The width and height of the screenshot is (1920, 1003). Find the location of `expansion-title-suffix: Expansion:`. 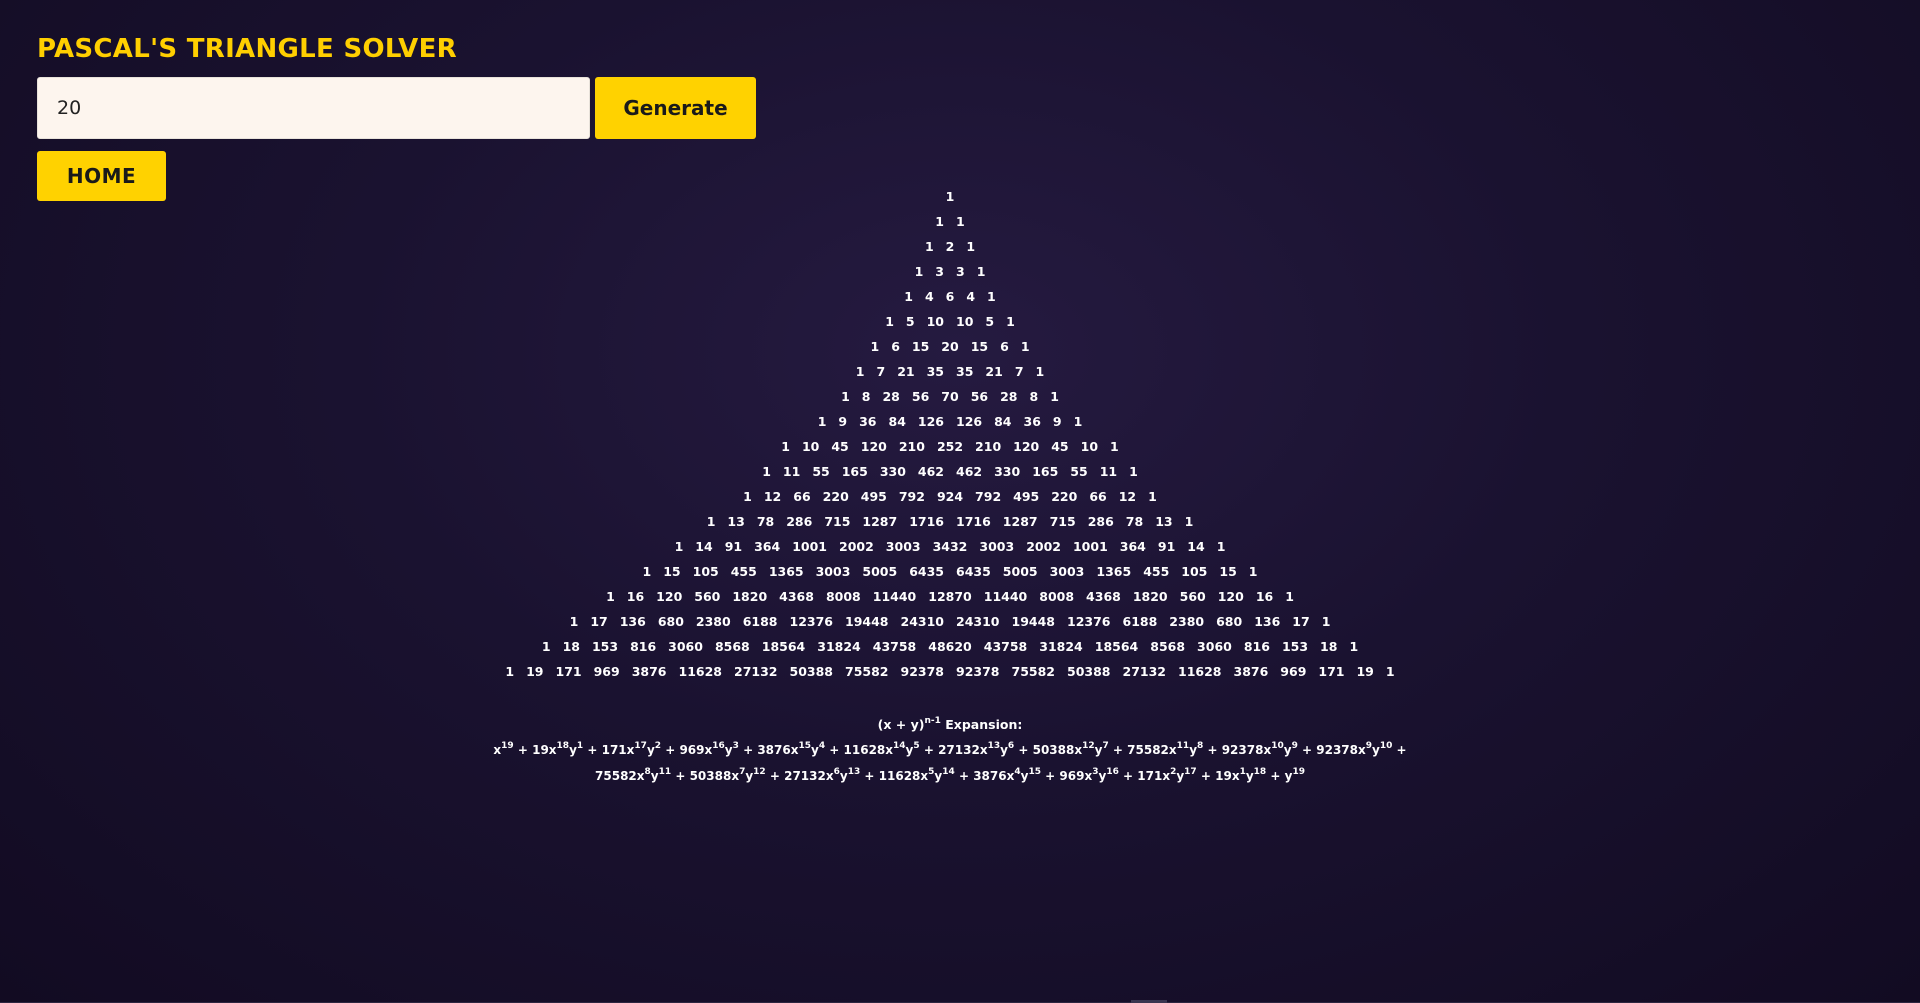

expansion-title-suffix: Expansion: is located at coordinates (981, 724).